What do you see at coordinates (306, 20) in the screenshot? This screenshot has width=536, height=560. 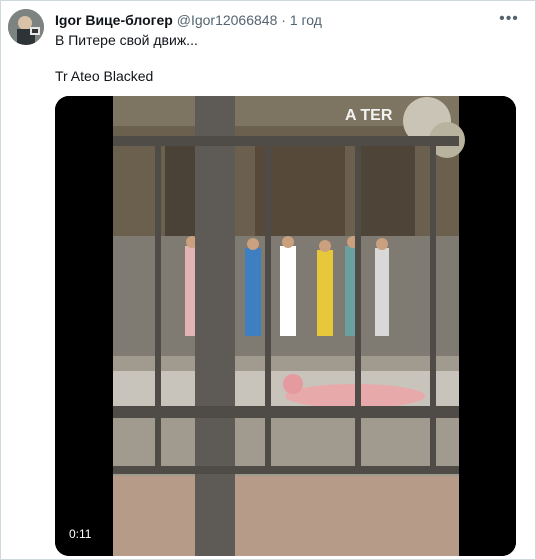 I see `tweet-timestamp: 1 год` at bounding box center [306, 20].